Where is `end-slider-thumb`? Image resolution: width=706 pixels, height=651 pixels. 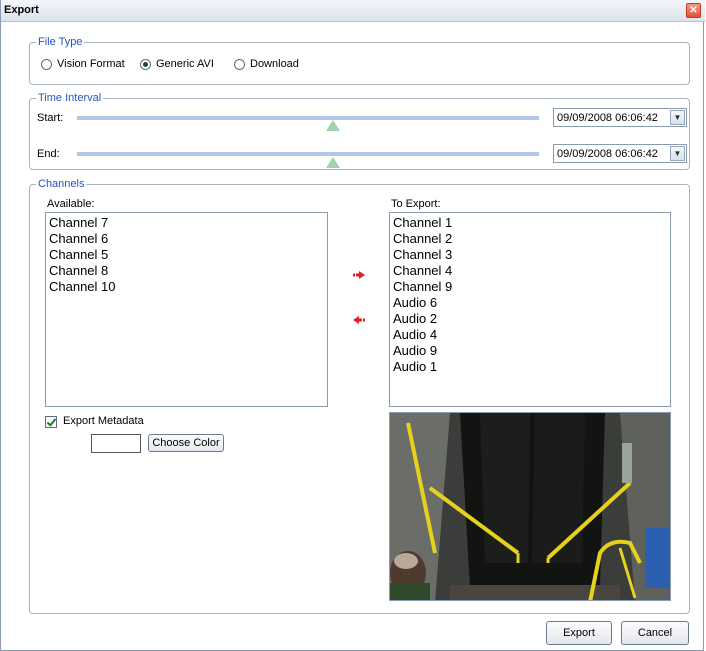
end-slider-thumb is located at coordinates (333, 162).